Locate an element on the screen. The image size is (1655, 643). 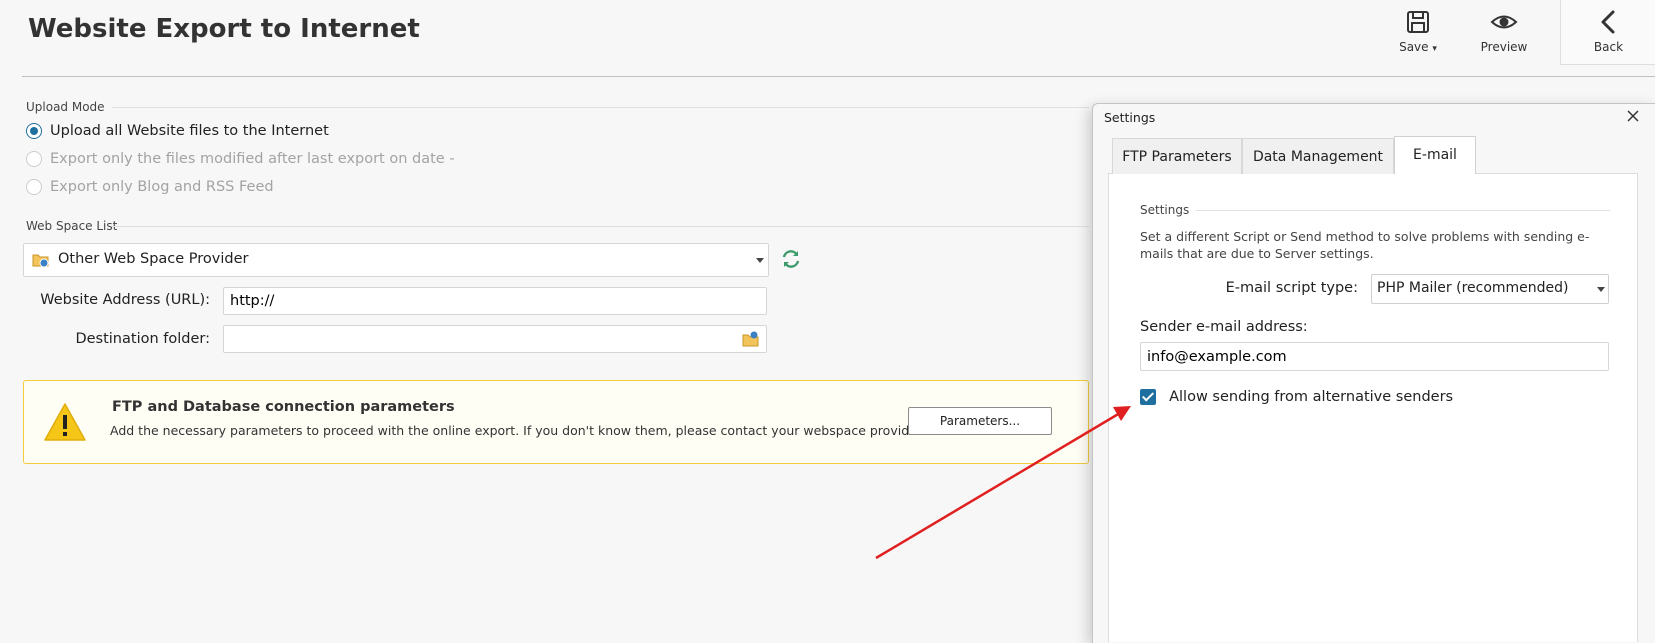
radio-export-blog-rss: Export only Blog and RSS Feed is located at coordinates (150, 190).